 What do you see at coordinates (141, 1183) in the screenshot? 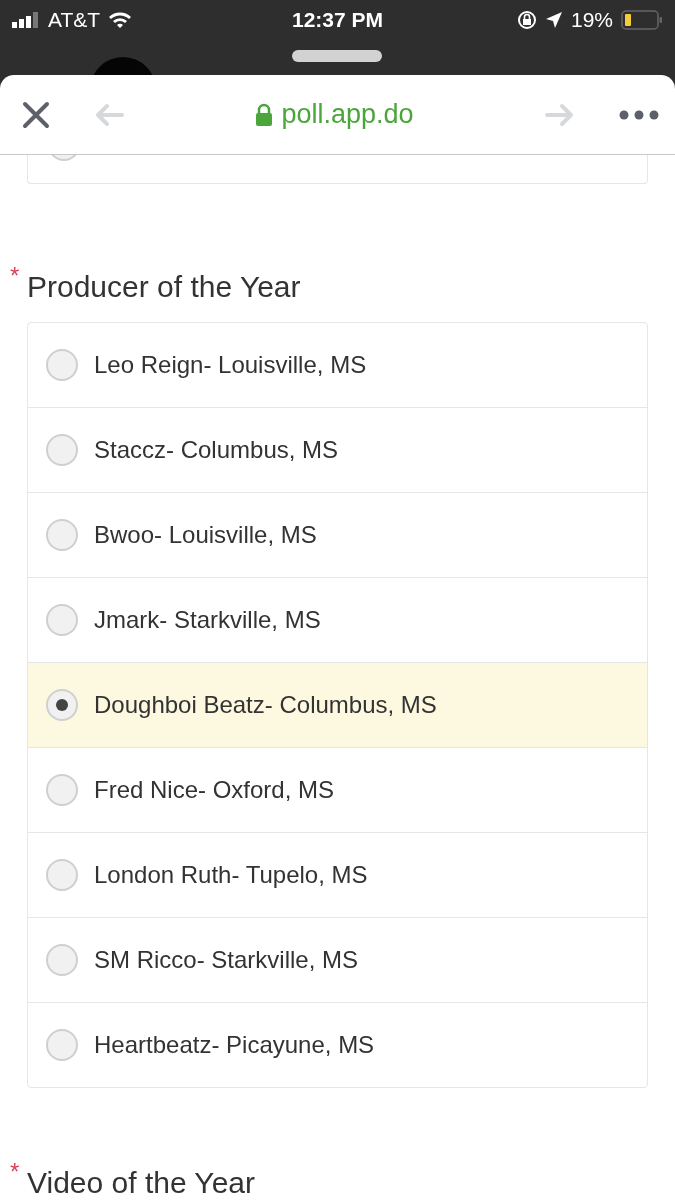
I see `question-title: Video of the Year` at bounding box center [141, 1183].